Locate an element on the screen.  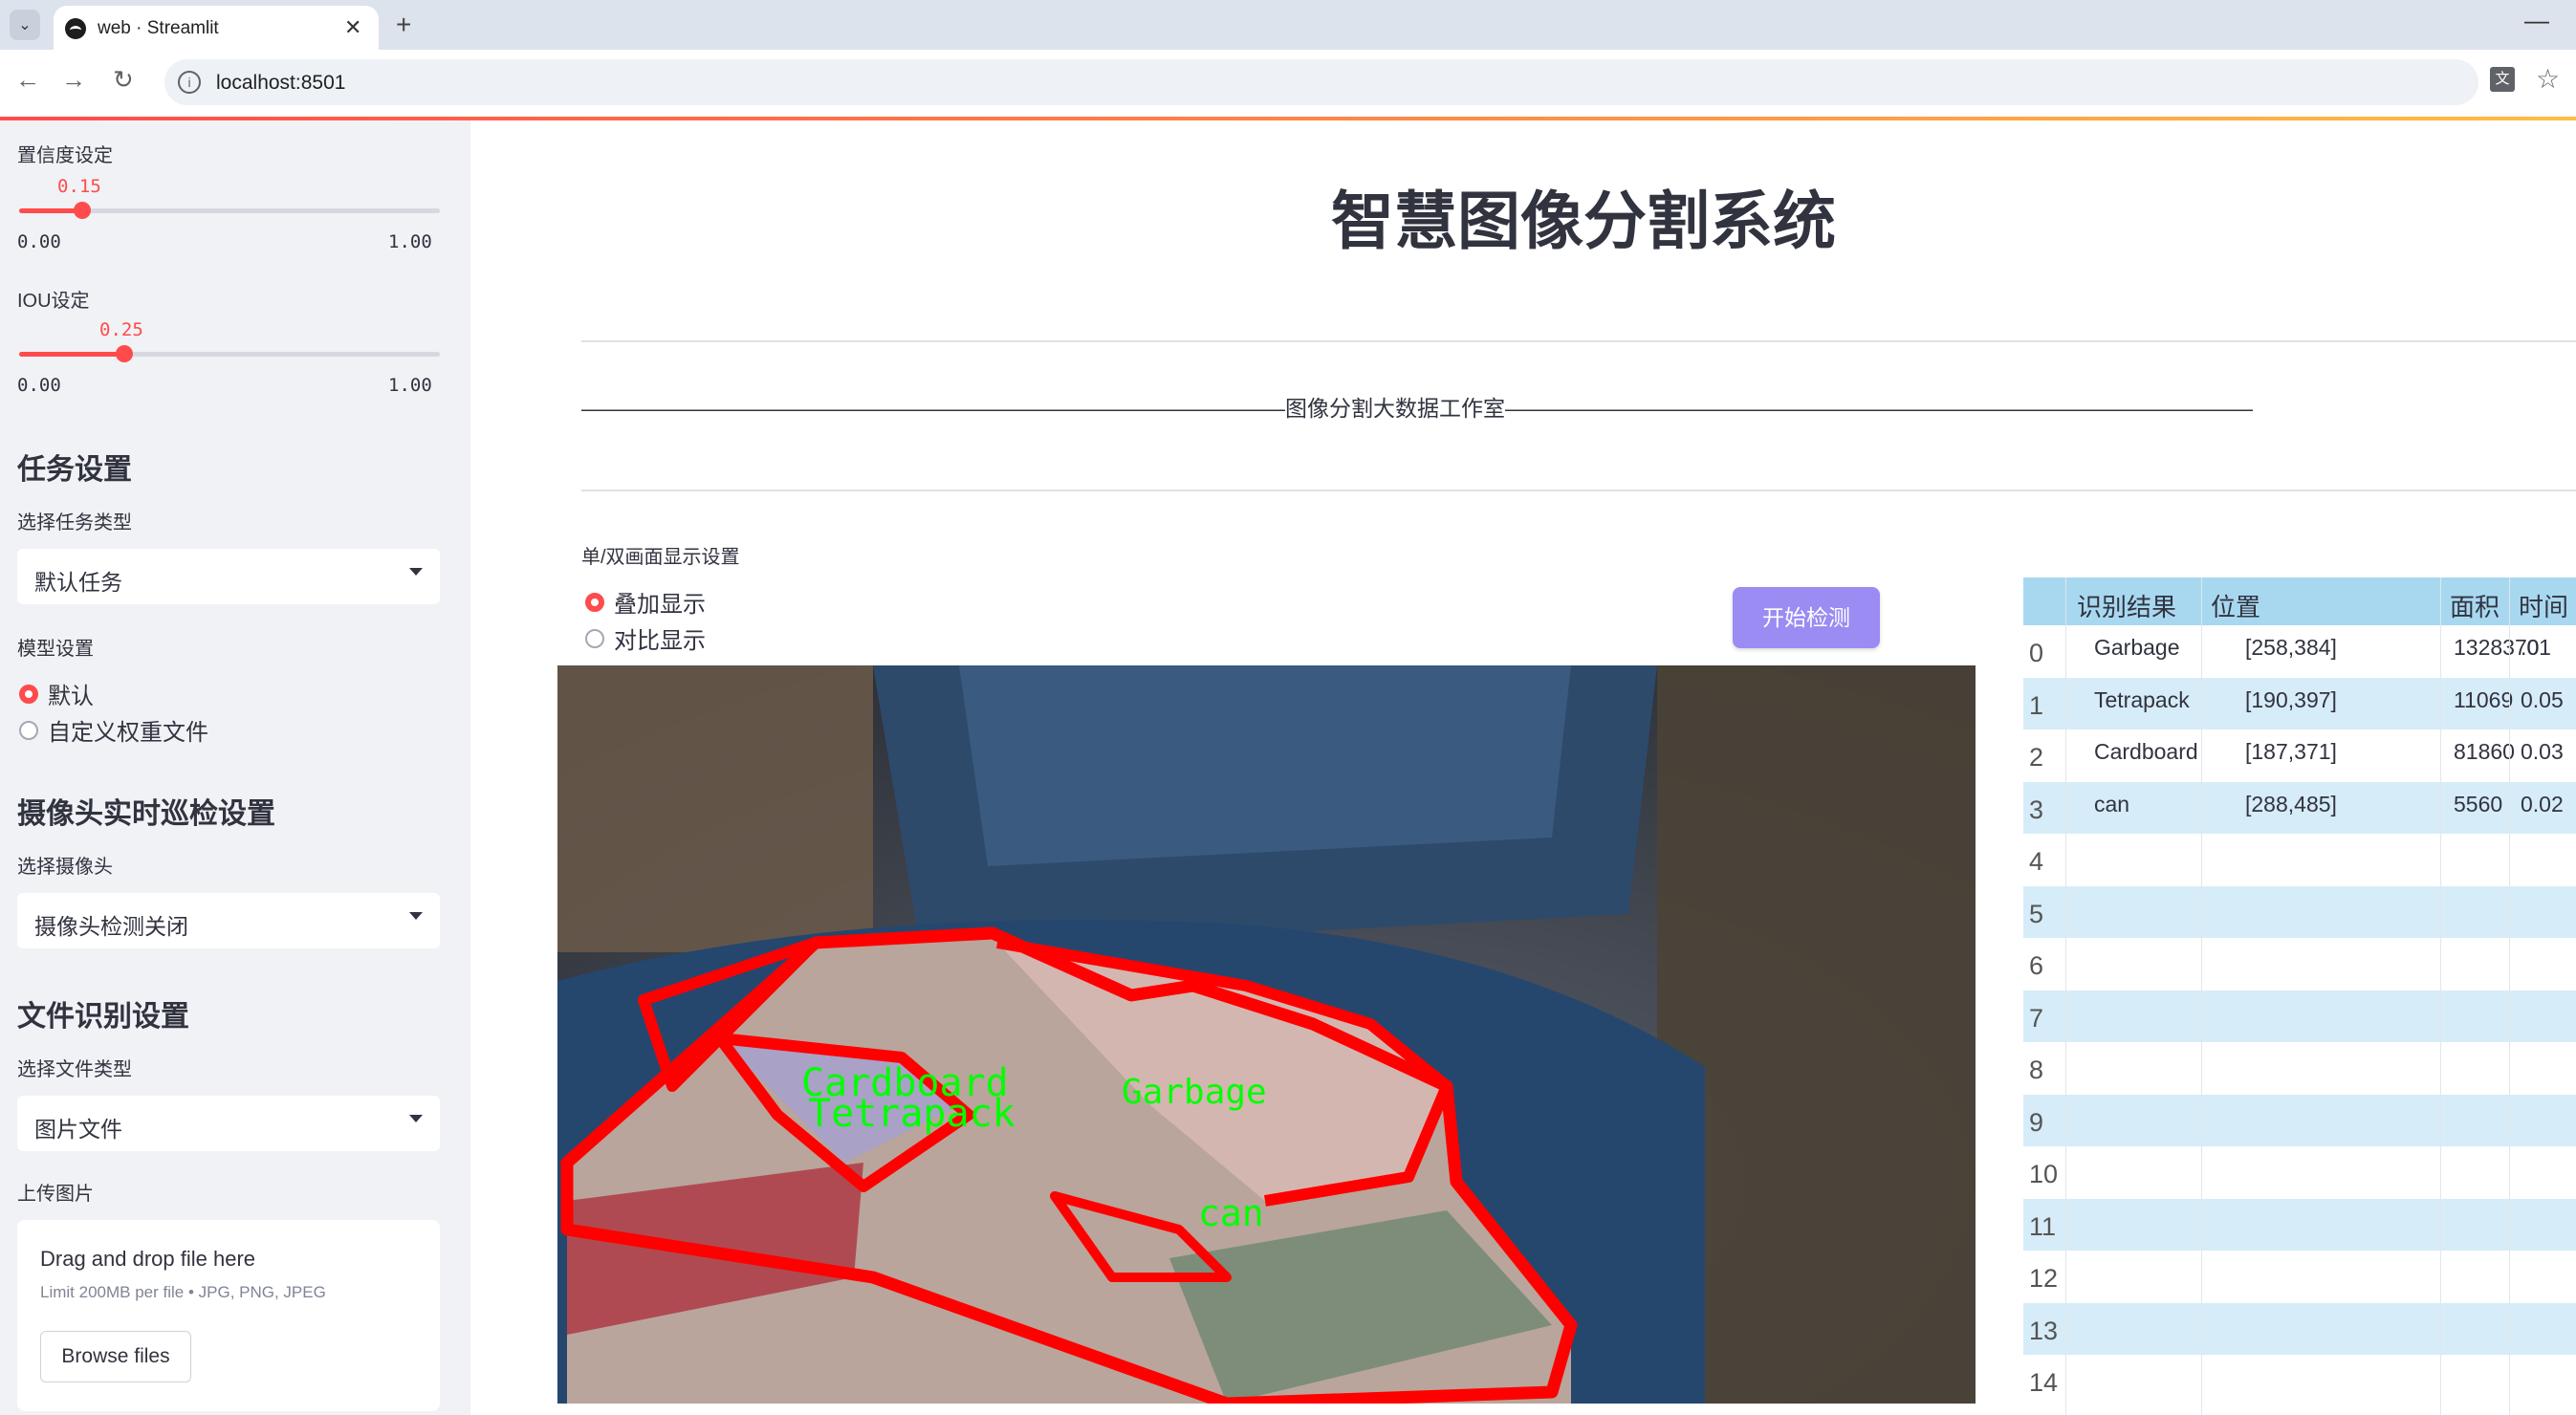
row-index: 3 is located at coordinates (2036, 809).